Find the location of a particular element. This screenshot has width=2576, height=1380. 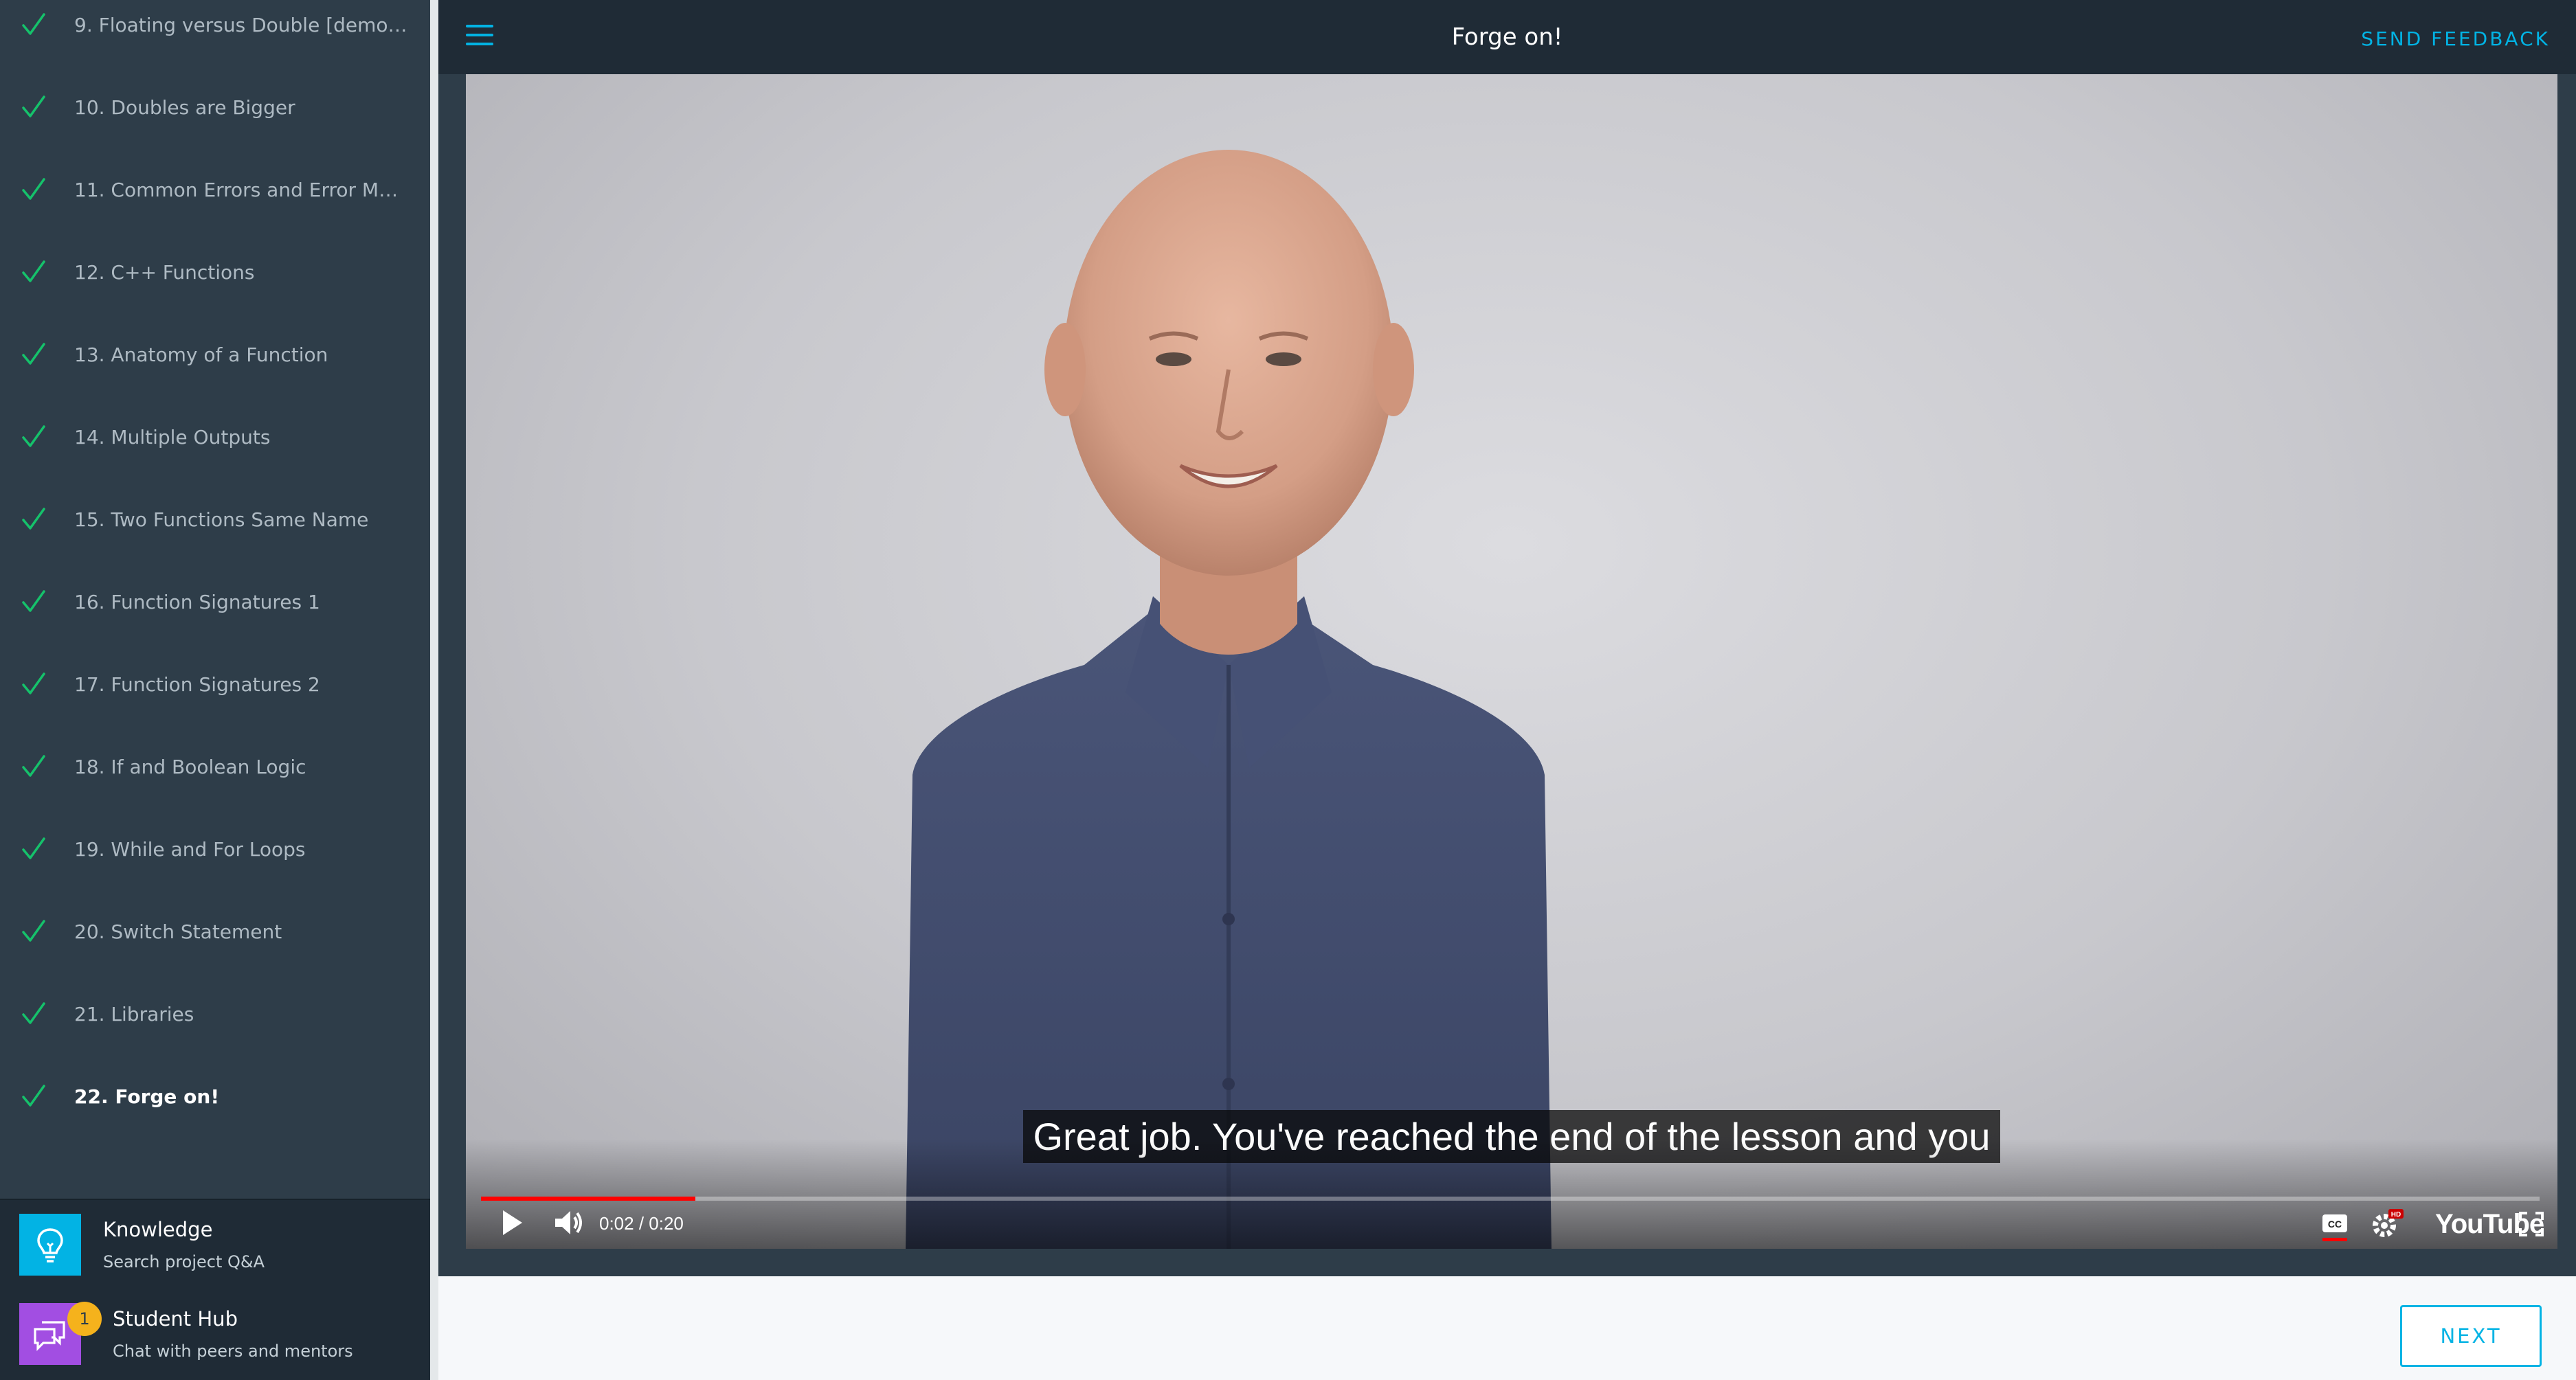

lesson-item: 19. While and For Loops is located at coordinates (215, 849).